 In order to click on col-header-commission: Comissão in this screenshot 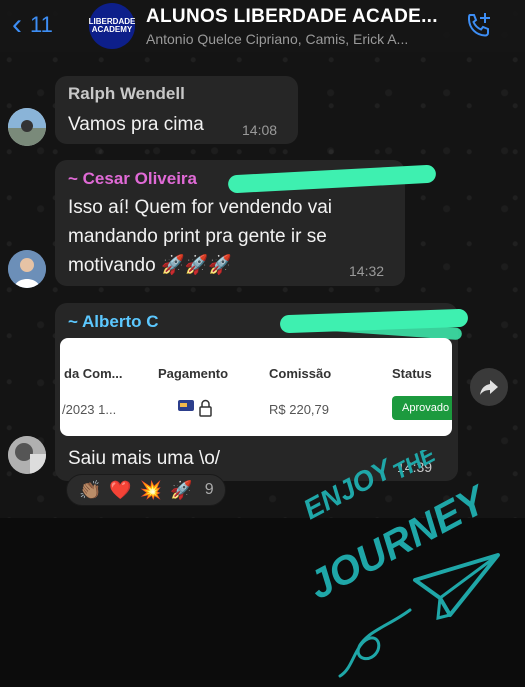, I will do `click(300, 373)`.